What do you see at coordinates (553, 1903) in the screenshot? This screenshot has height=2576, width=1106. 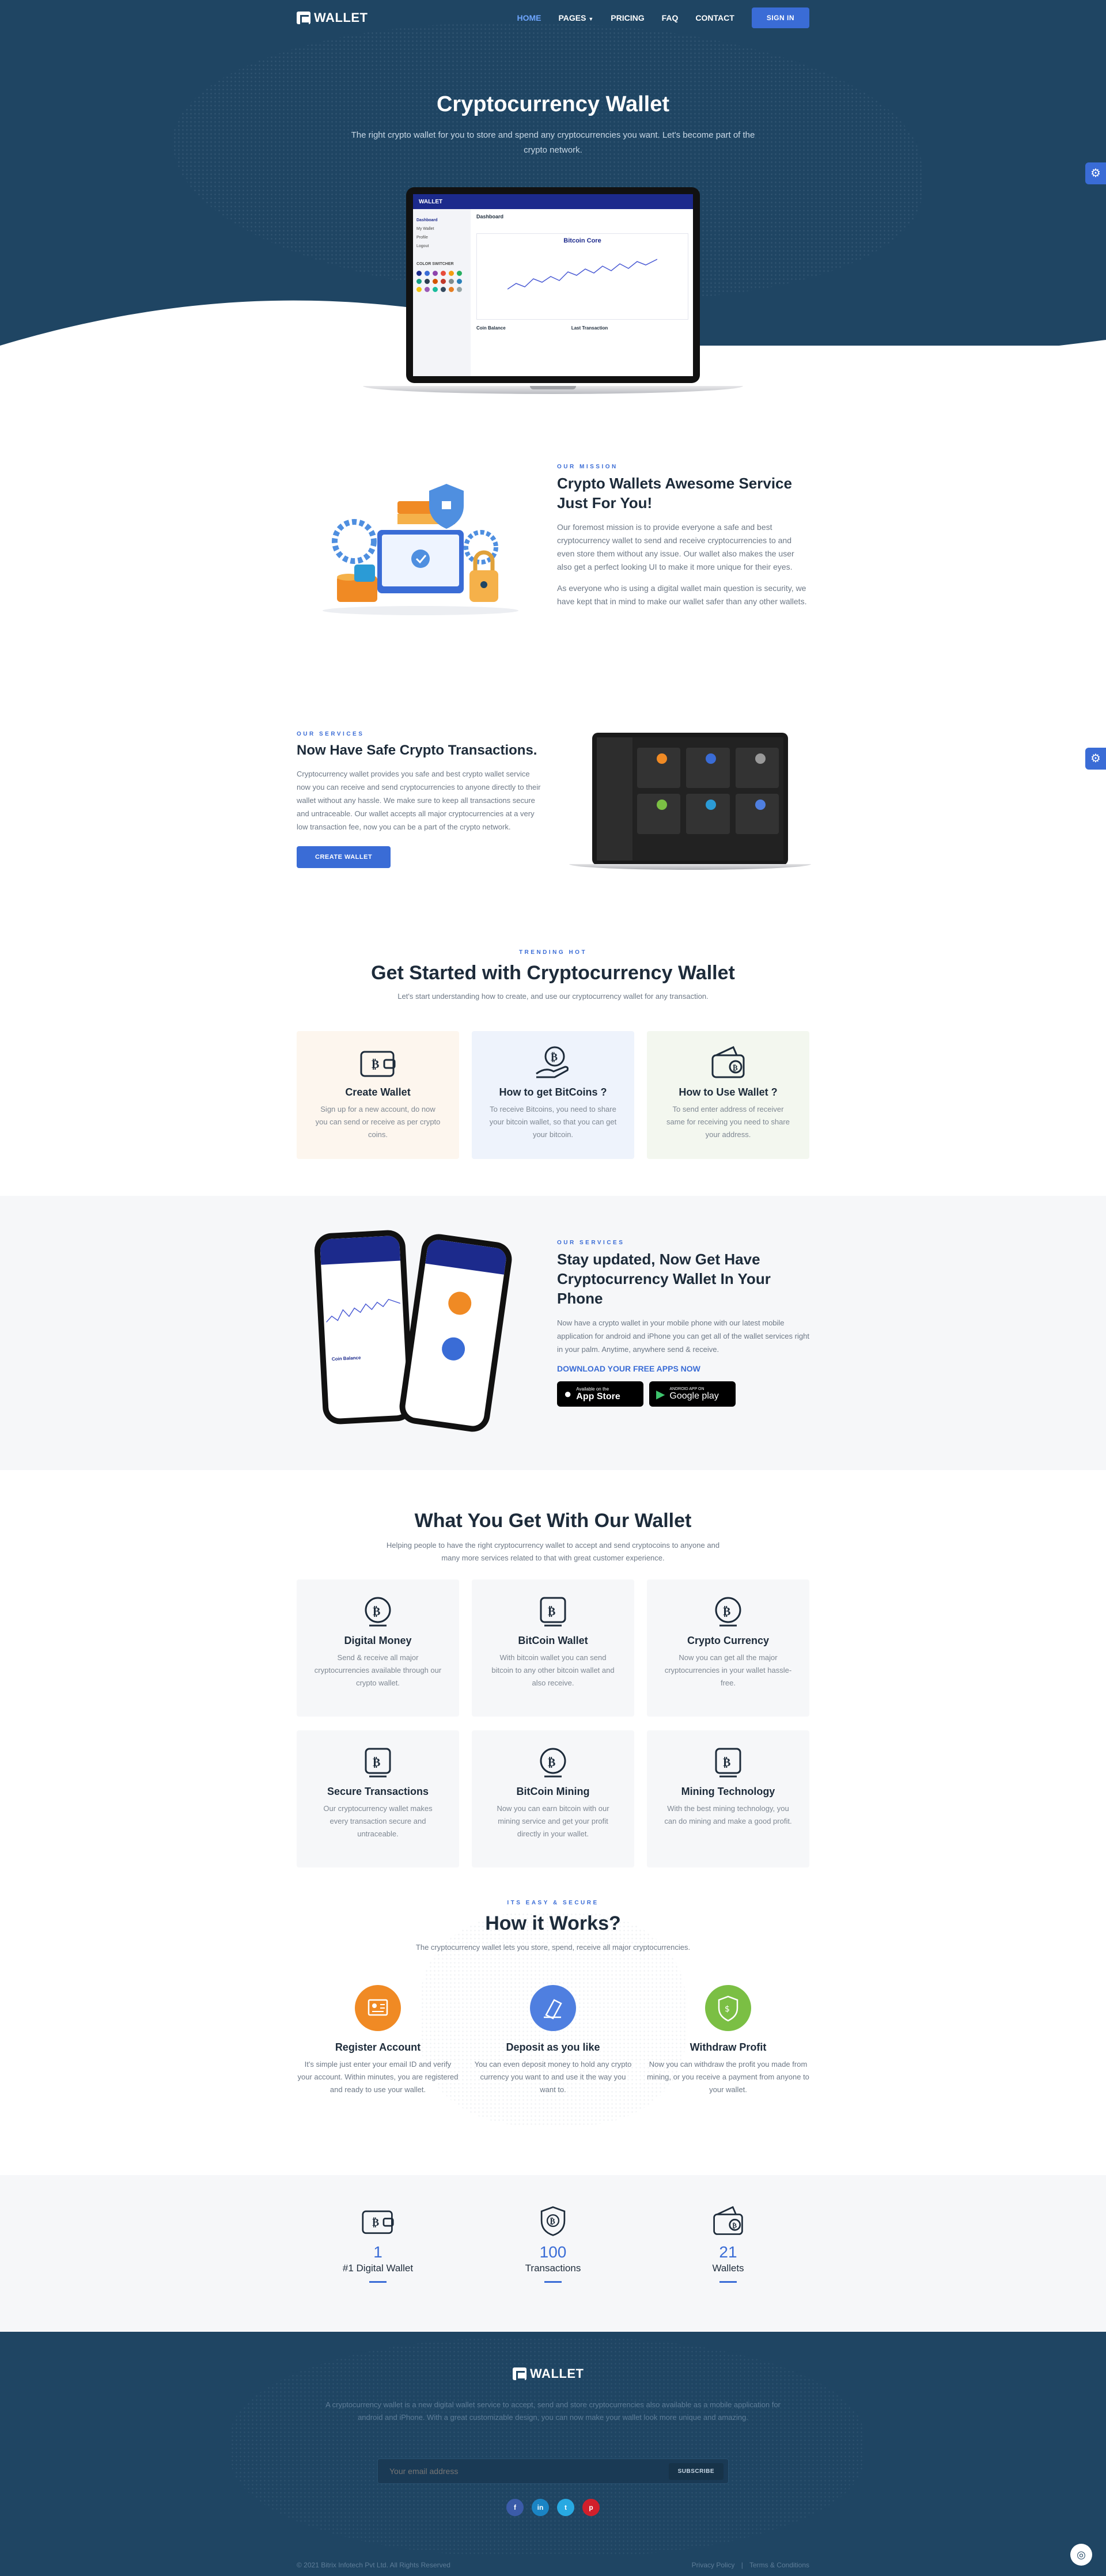 I see `how-eyebrow: ITS EASY & SECURE` at bounding box center [553, 1903].